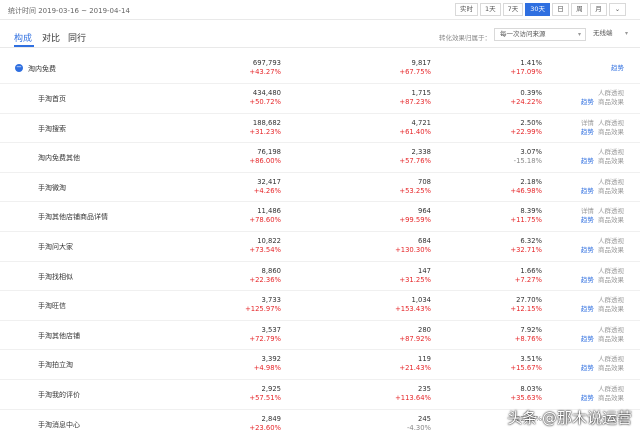 The width and height of the screenshot is (640, 434). What do you see at coordinates (497, 394) in the screenshot?
I see `metric-cell: 8.03% +35.63%` at bounding box center [497, 394].